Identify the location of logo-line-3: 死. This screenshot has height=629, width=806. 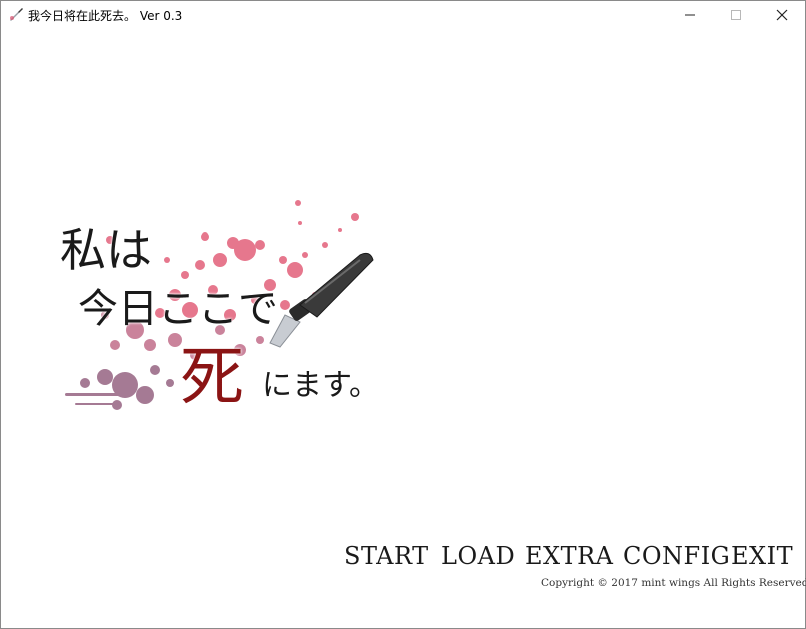
(212, 378).